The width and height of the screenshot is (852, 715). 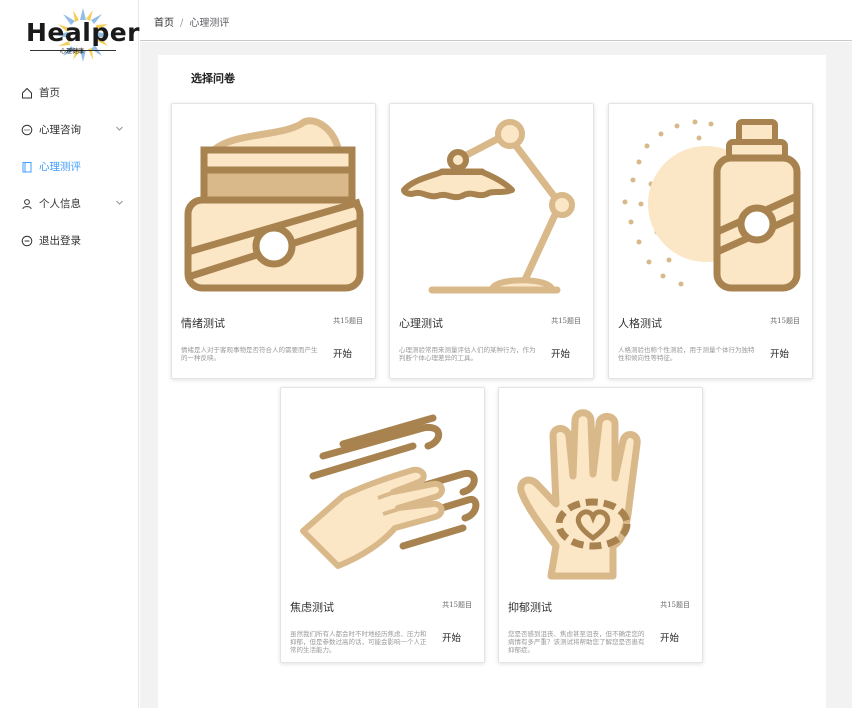 I want to click on sidebar-menu: 首页 心理咨询 心理测评 个人信息 退出登录, so click(x=69, y=166).